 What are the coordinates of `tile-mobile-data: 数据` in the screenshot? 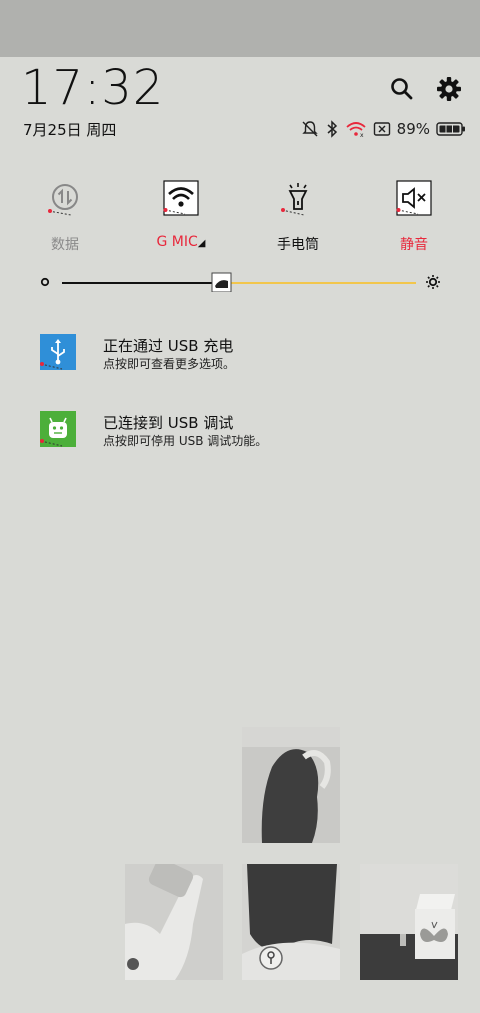 It's located at (65, 217).